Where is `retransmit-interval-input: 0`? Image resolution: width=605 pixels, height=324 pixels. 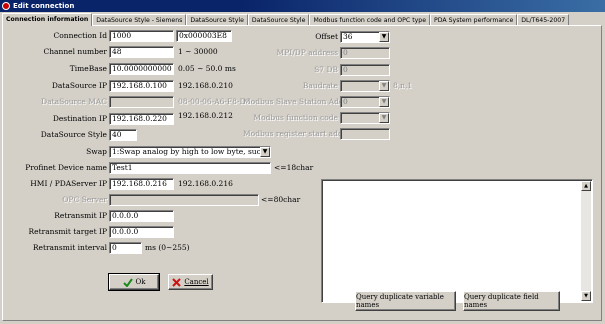
retransmit-interval-input: 0 is located at coordinates (125, 248).